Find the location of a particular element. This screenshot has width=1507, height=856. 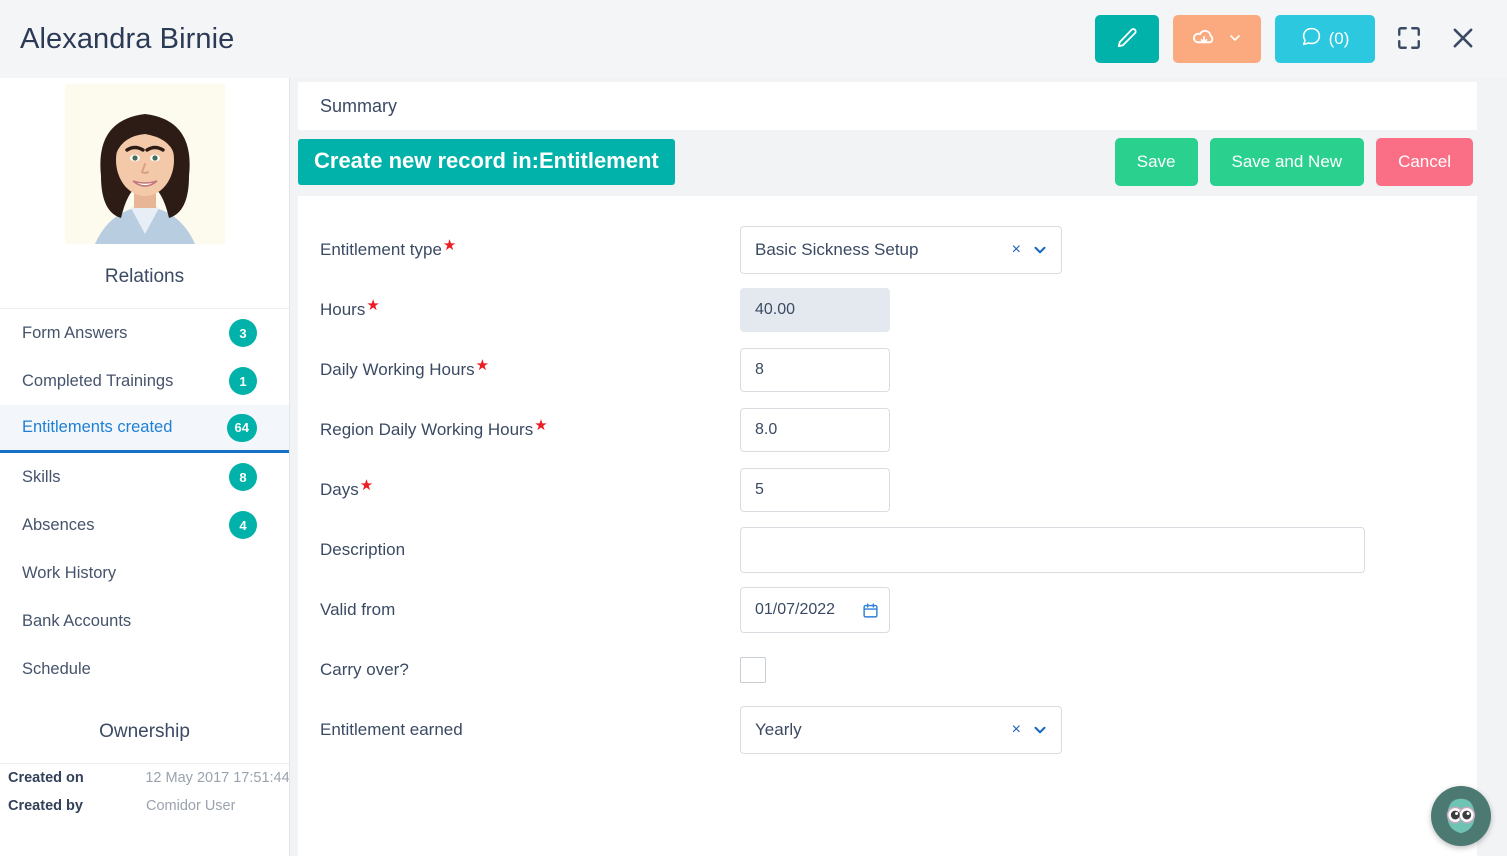

created-on-value: 12 May 2017 17:51:44 is located at coordinates (217, 778).